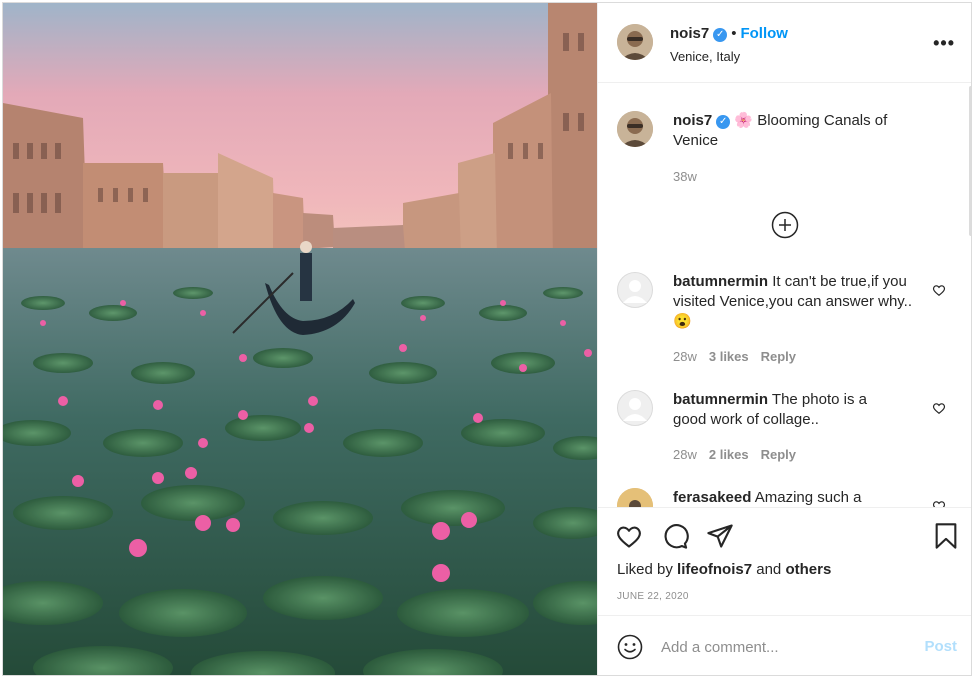  Describe the element at coordinates (944, 43) in the screenshot. I see `more-options-icon: •••` at that location.